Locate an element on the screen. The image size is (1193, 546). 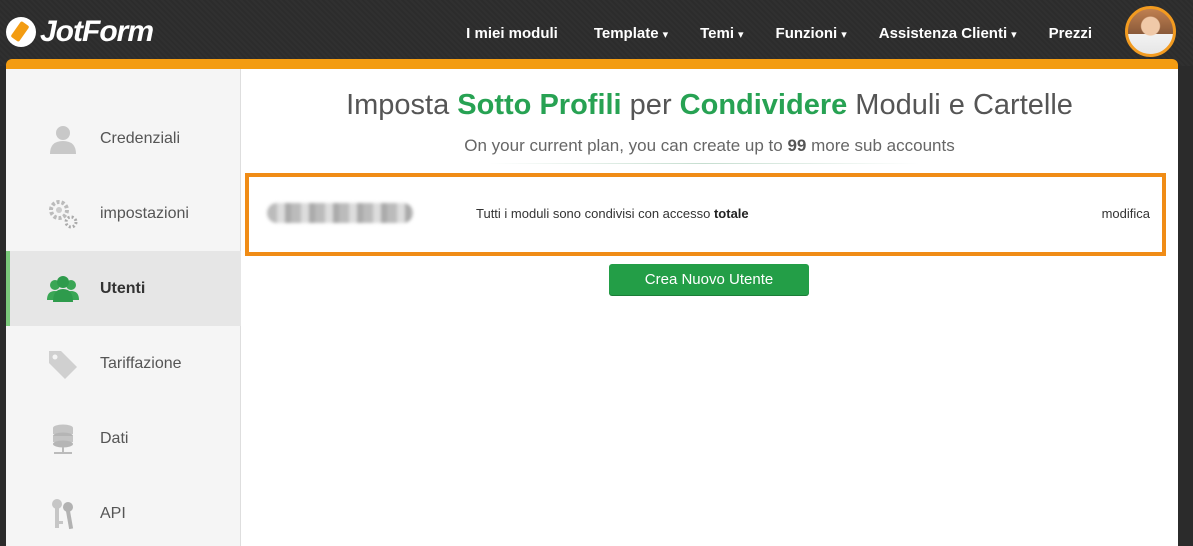
jotform-logo: JotForm is located at coordinates (80, 32).